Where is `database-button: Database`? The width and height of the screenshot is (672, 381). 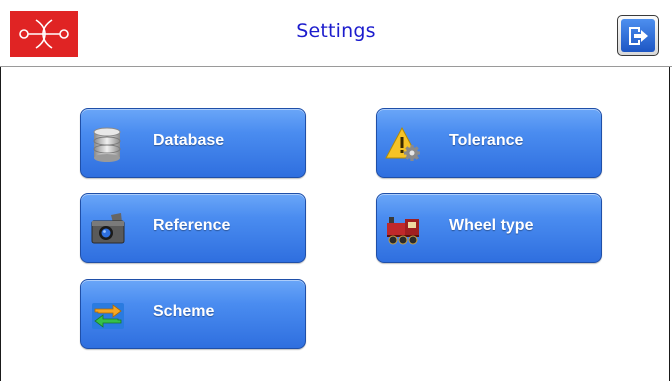
database-button: Database is located at coordinates (193, 143).